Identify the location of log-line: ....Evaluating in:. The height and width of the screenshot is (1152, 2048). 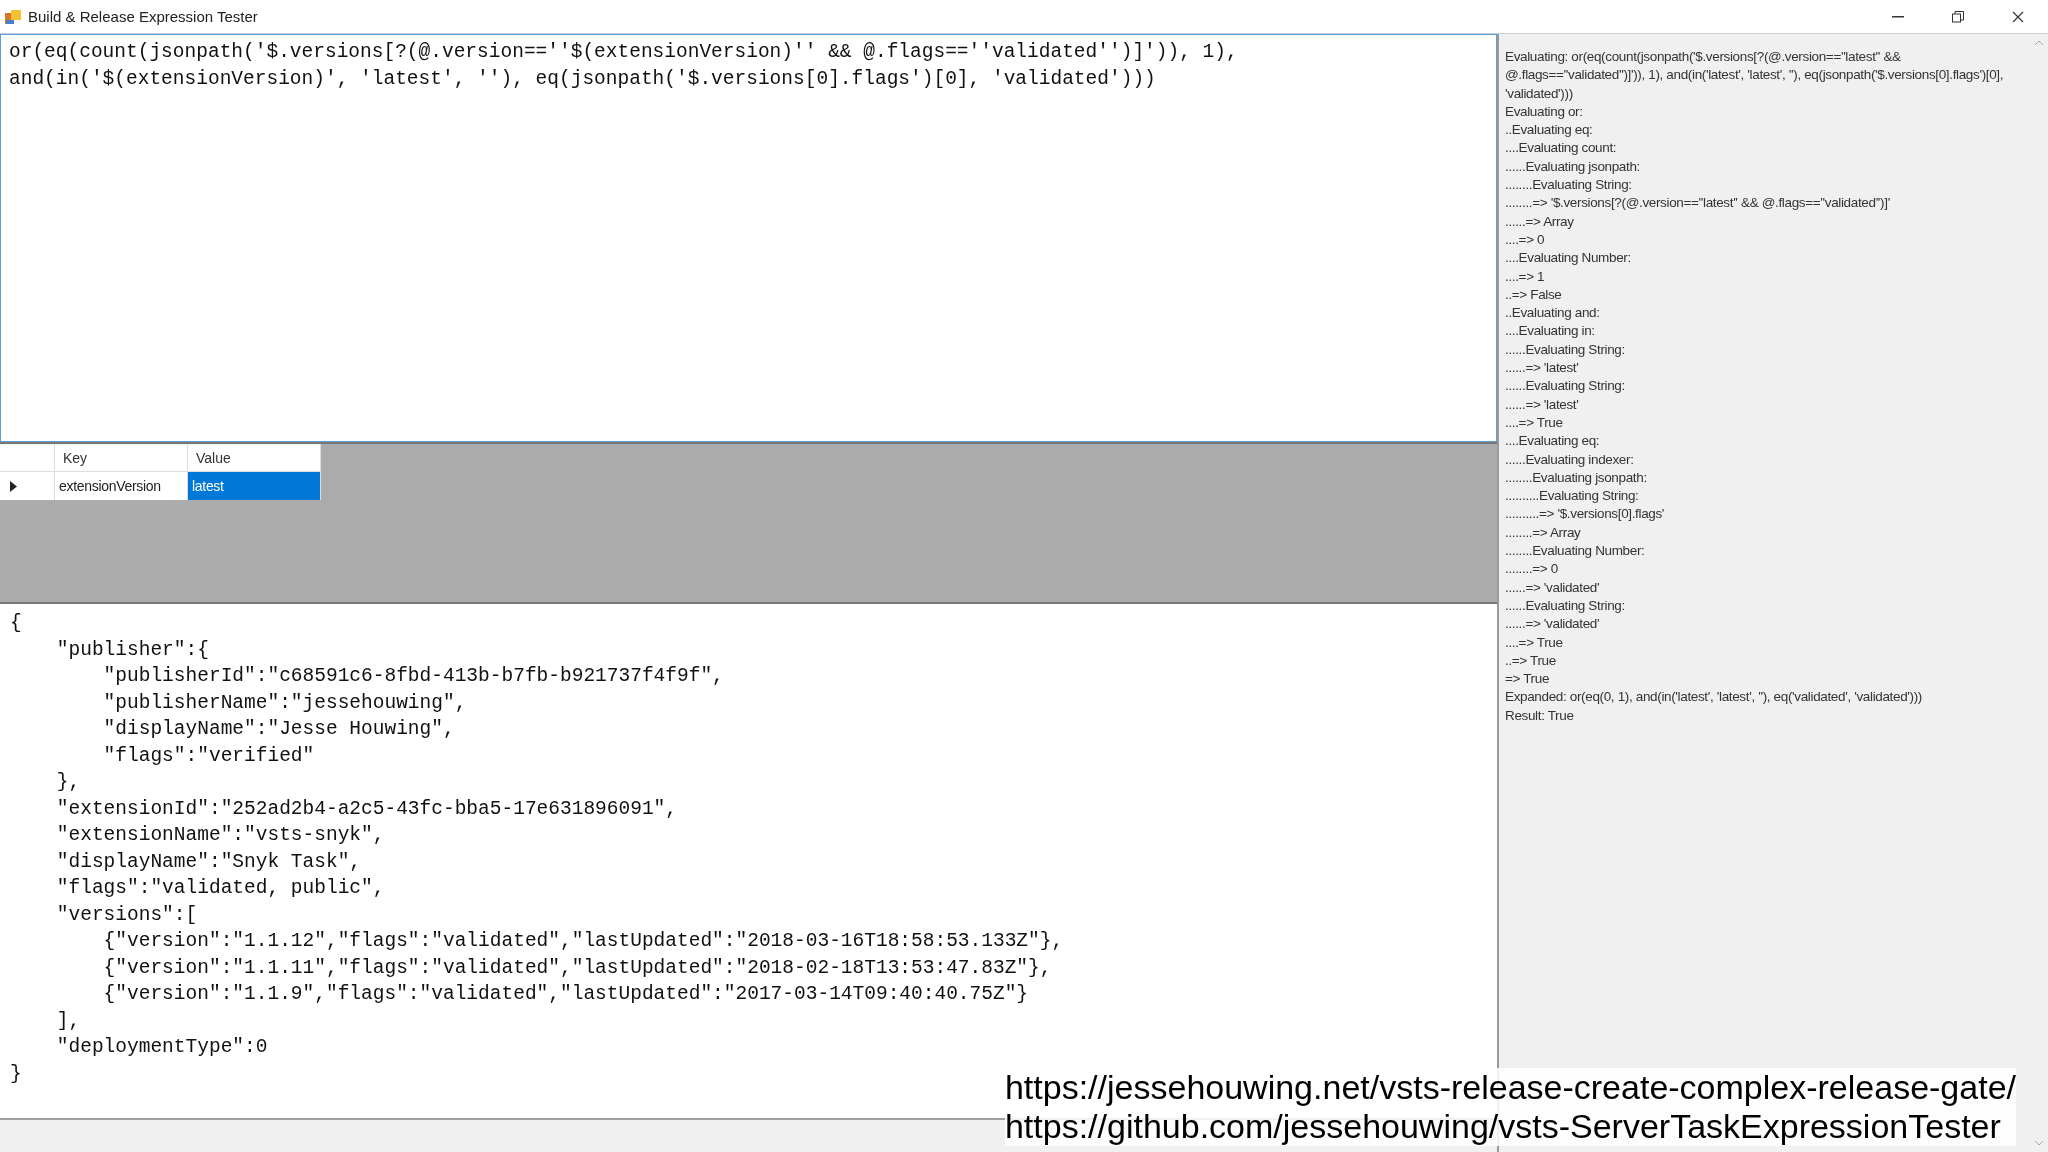
(1550, 331).